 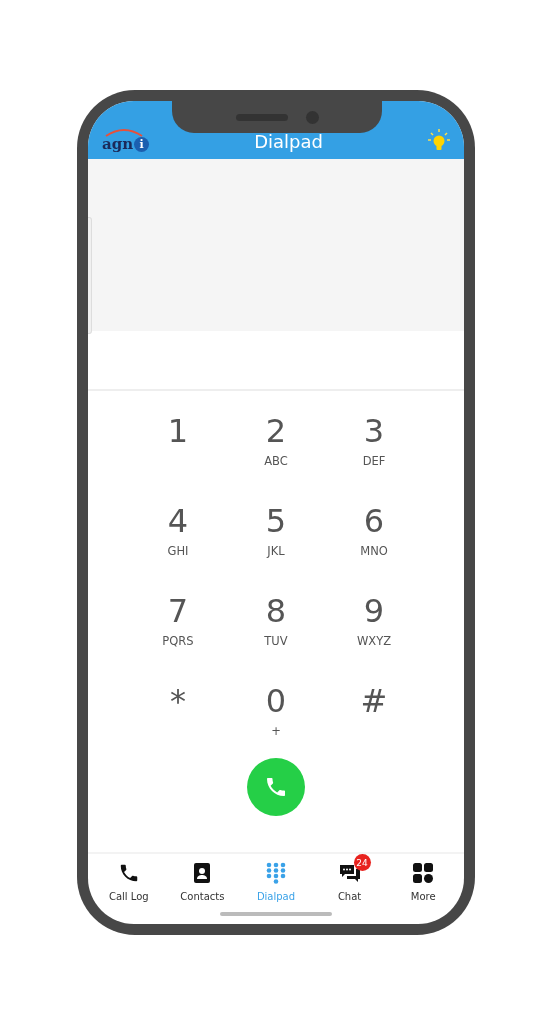 I want to click on dialpad-icon, so click(x=276, y=873).